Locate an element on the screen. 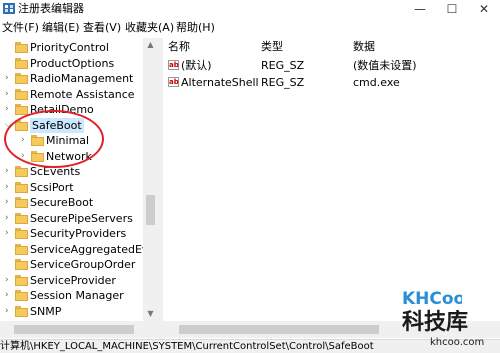 This screenshot has height=353, width=500. tree-item: › ServiceProvider is located at coordinates (75, 280).